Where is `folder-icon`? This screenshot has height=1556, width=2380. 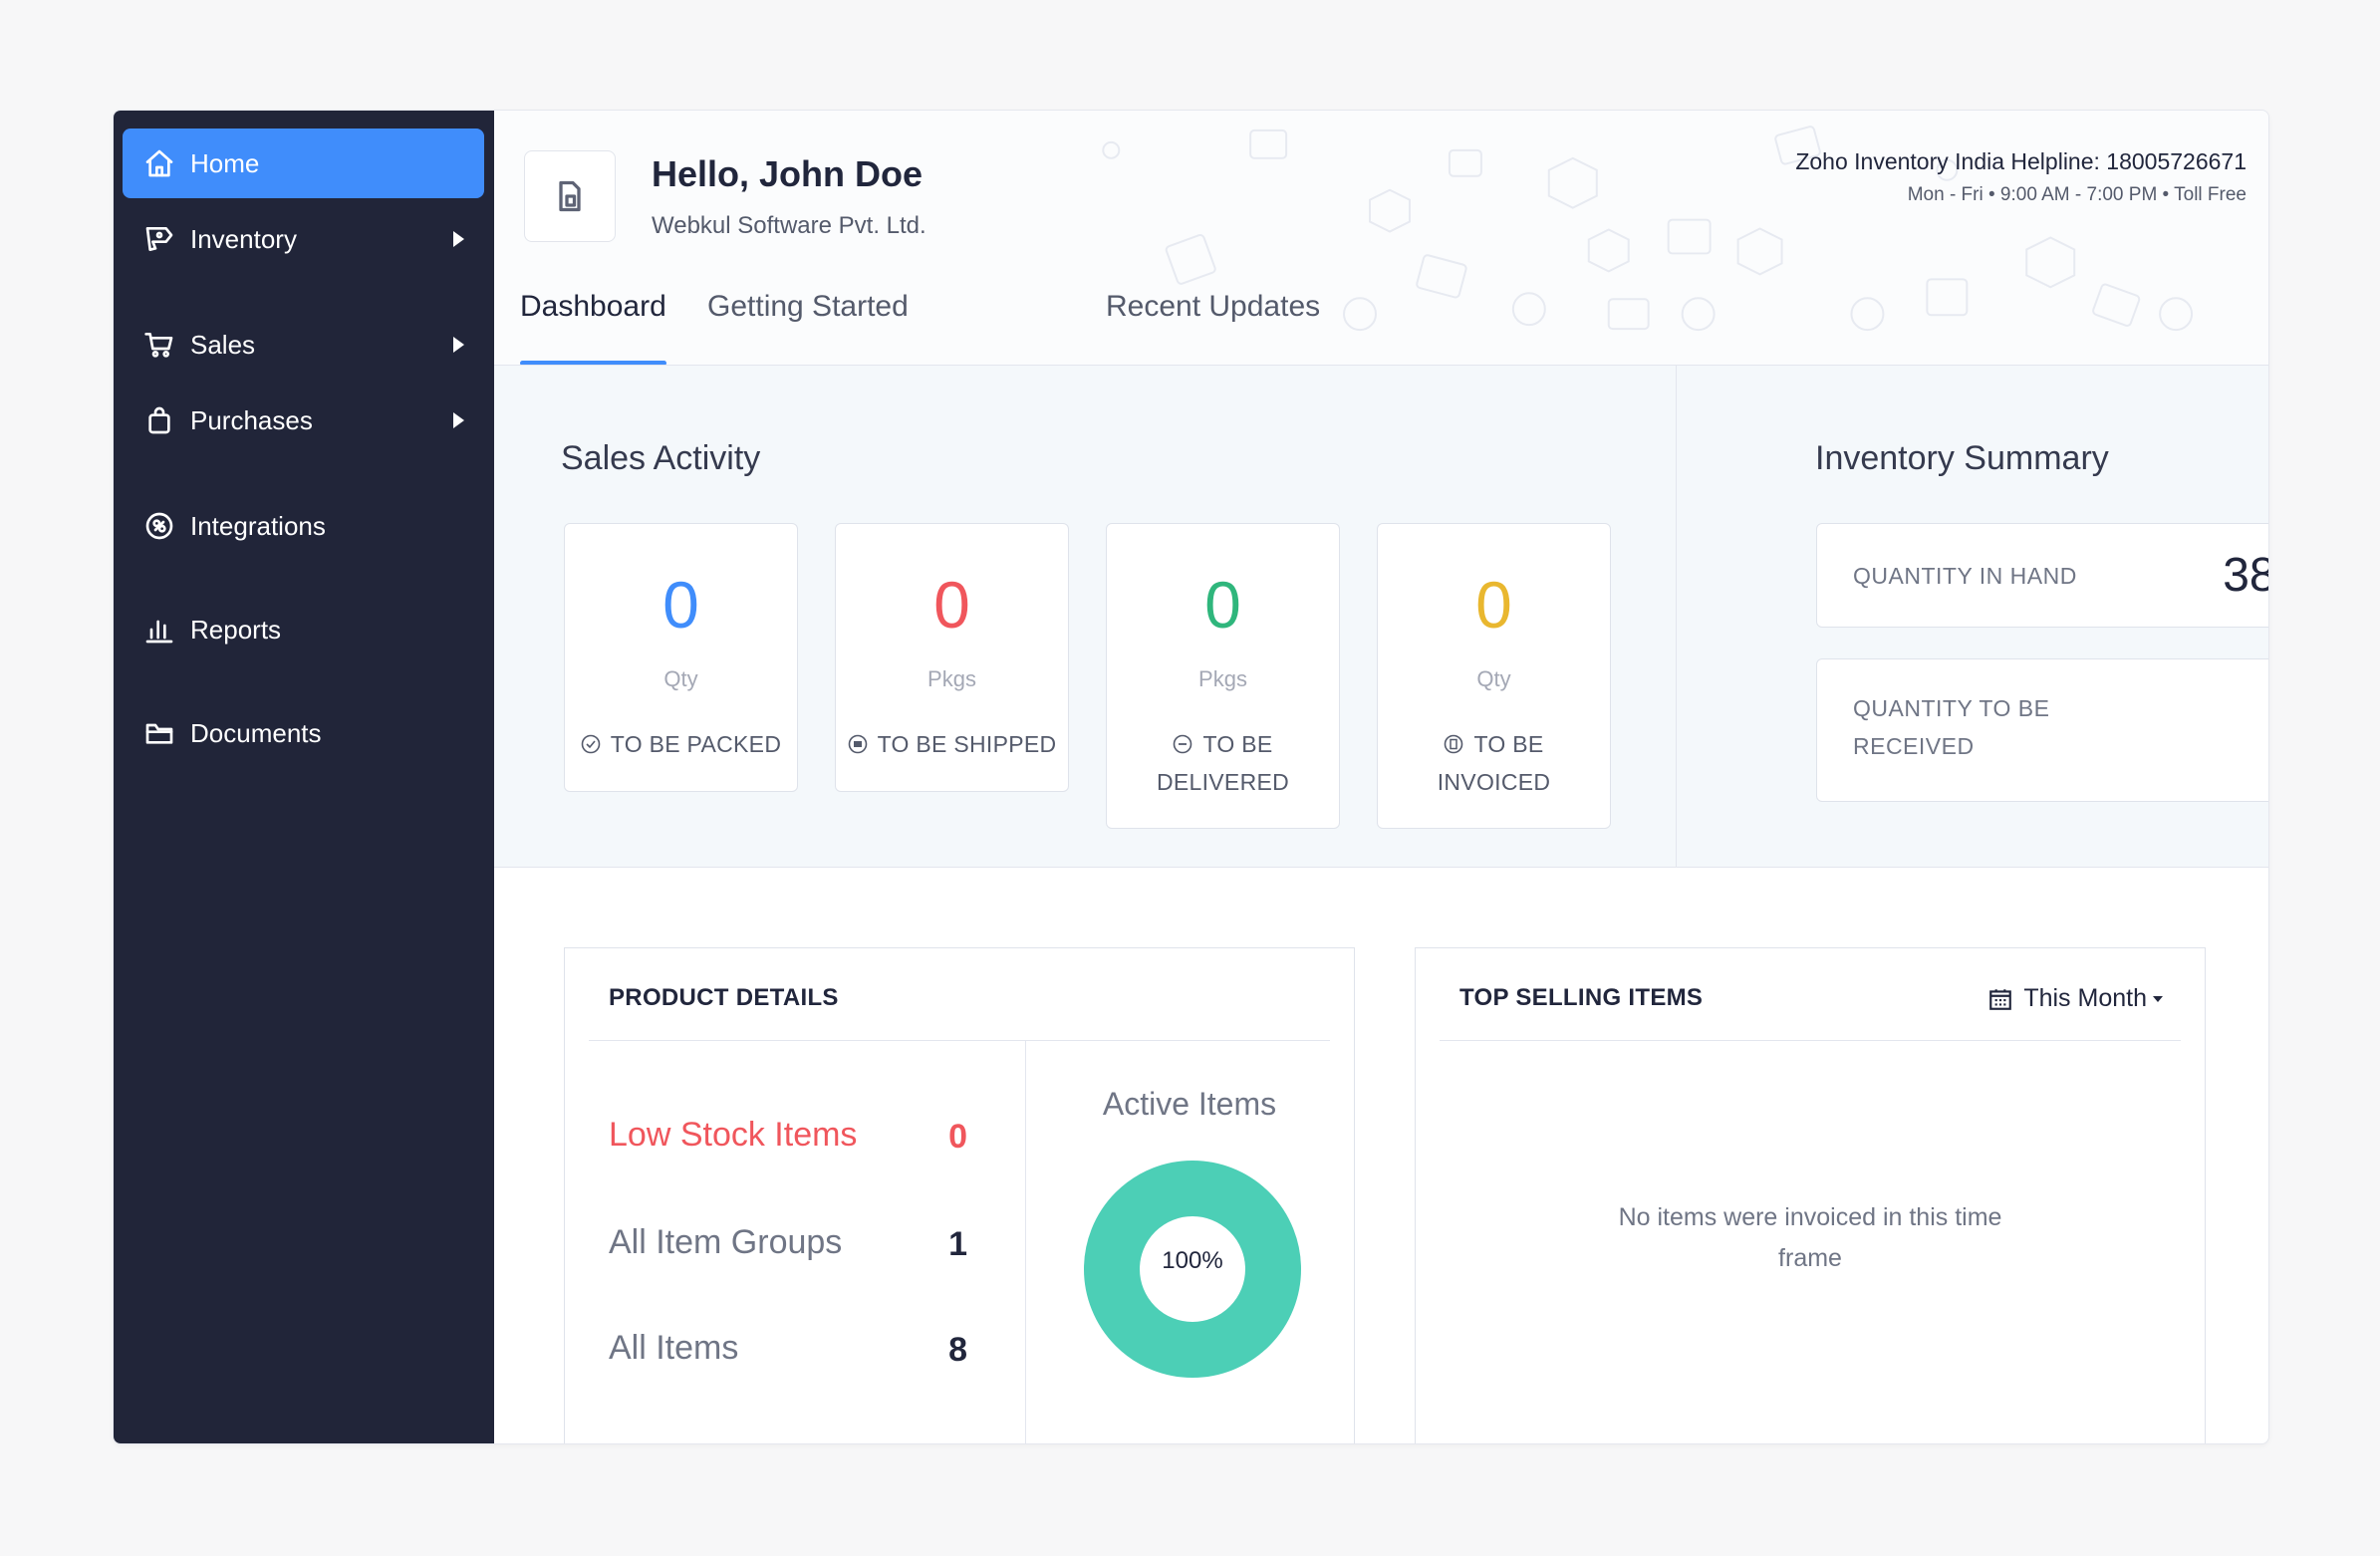
folder-icon is located at coordinates (159, 733).